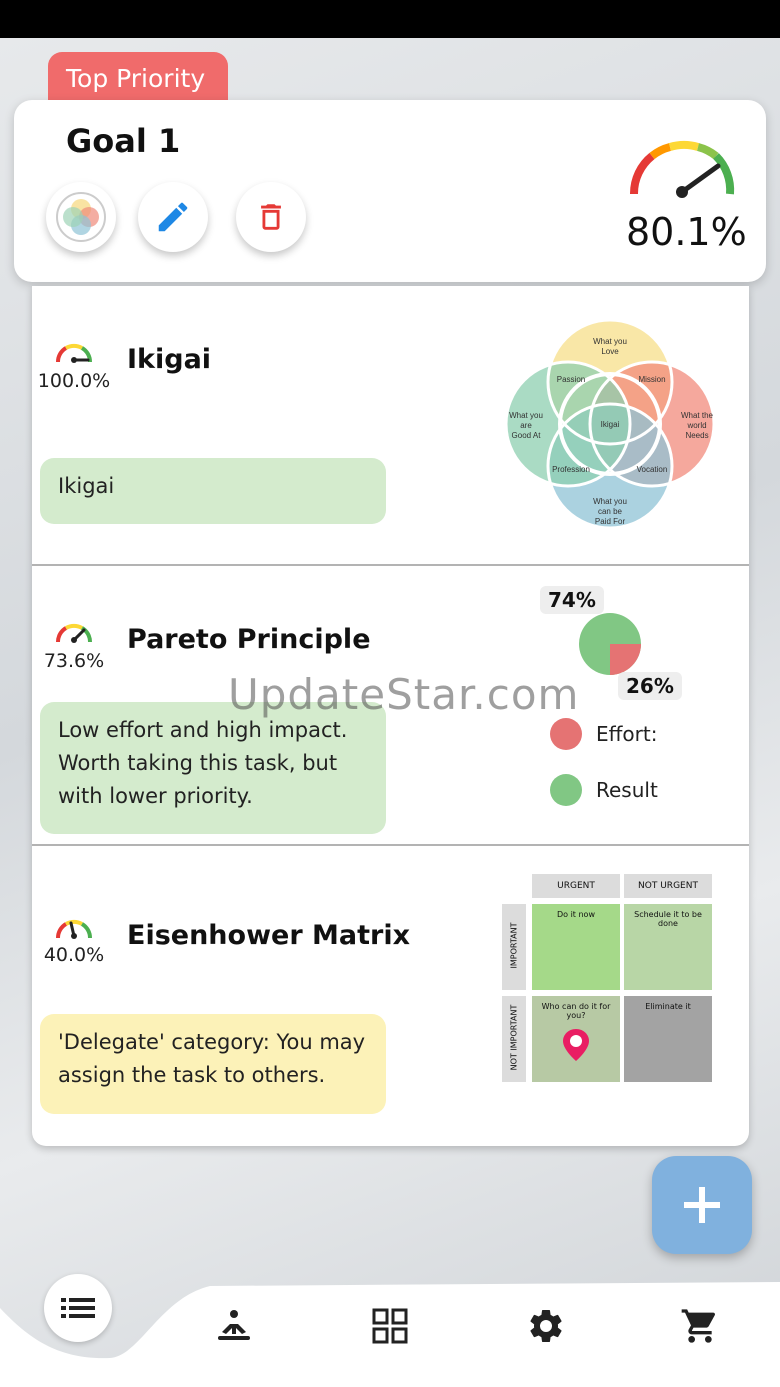 The width and height of the screenshot is (780, 1387). Describe the element at coordinates (697, 415) in the screenshot. I see `ikigai-needs: What the` at that location.